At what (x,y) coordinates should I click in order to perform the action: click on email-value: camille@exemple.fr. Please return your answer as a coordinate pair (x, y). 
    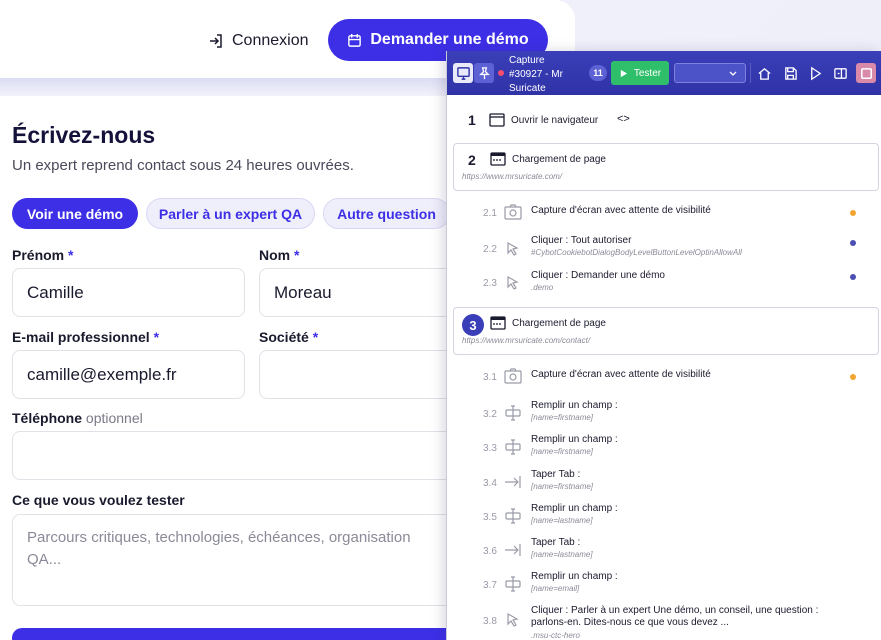
    Looking at the image, I should click on (102, 374).